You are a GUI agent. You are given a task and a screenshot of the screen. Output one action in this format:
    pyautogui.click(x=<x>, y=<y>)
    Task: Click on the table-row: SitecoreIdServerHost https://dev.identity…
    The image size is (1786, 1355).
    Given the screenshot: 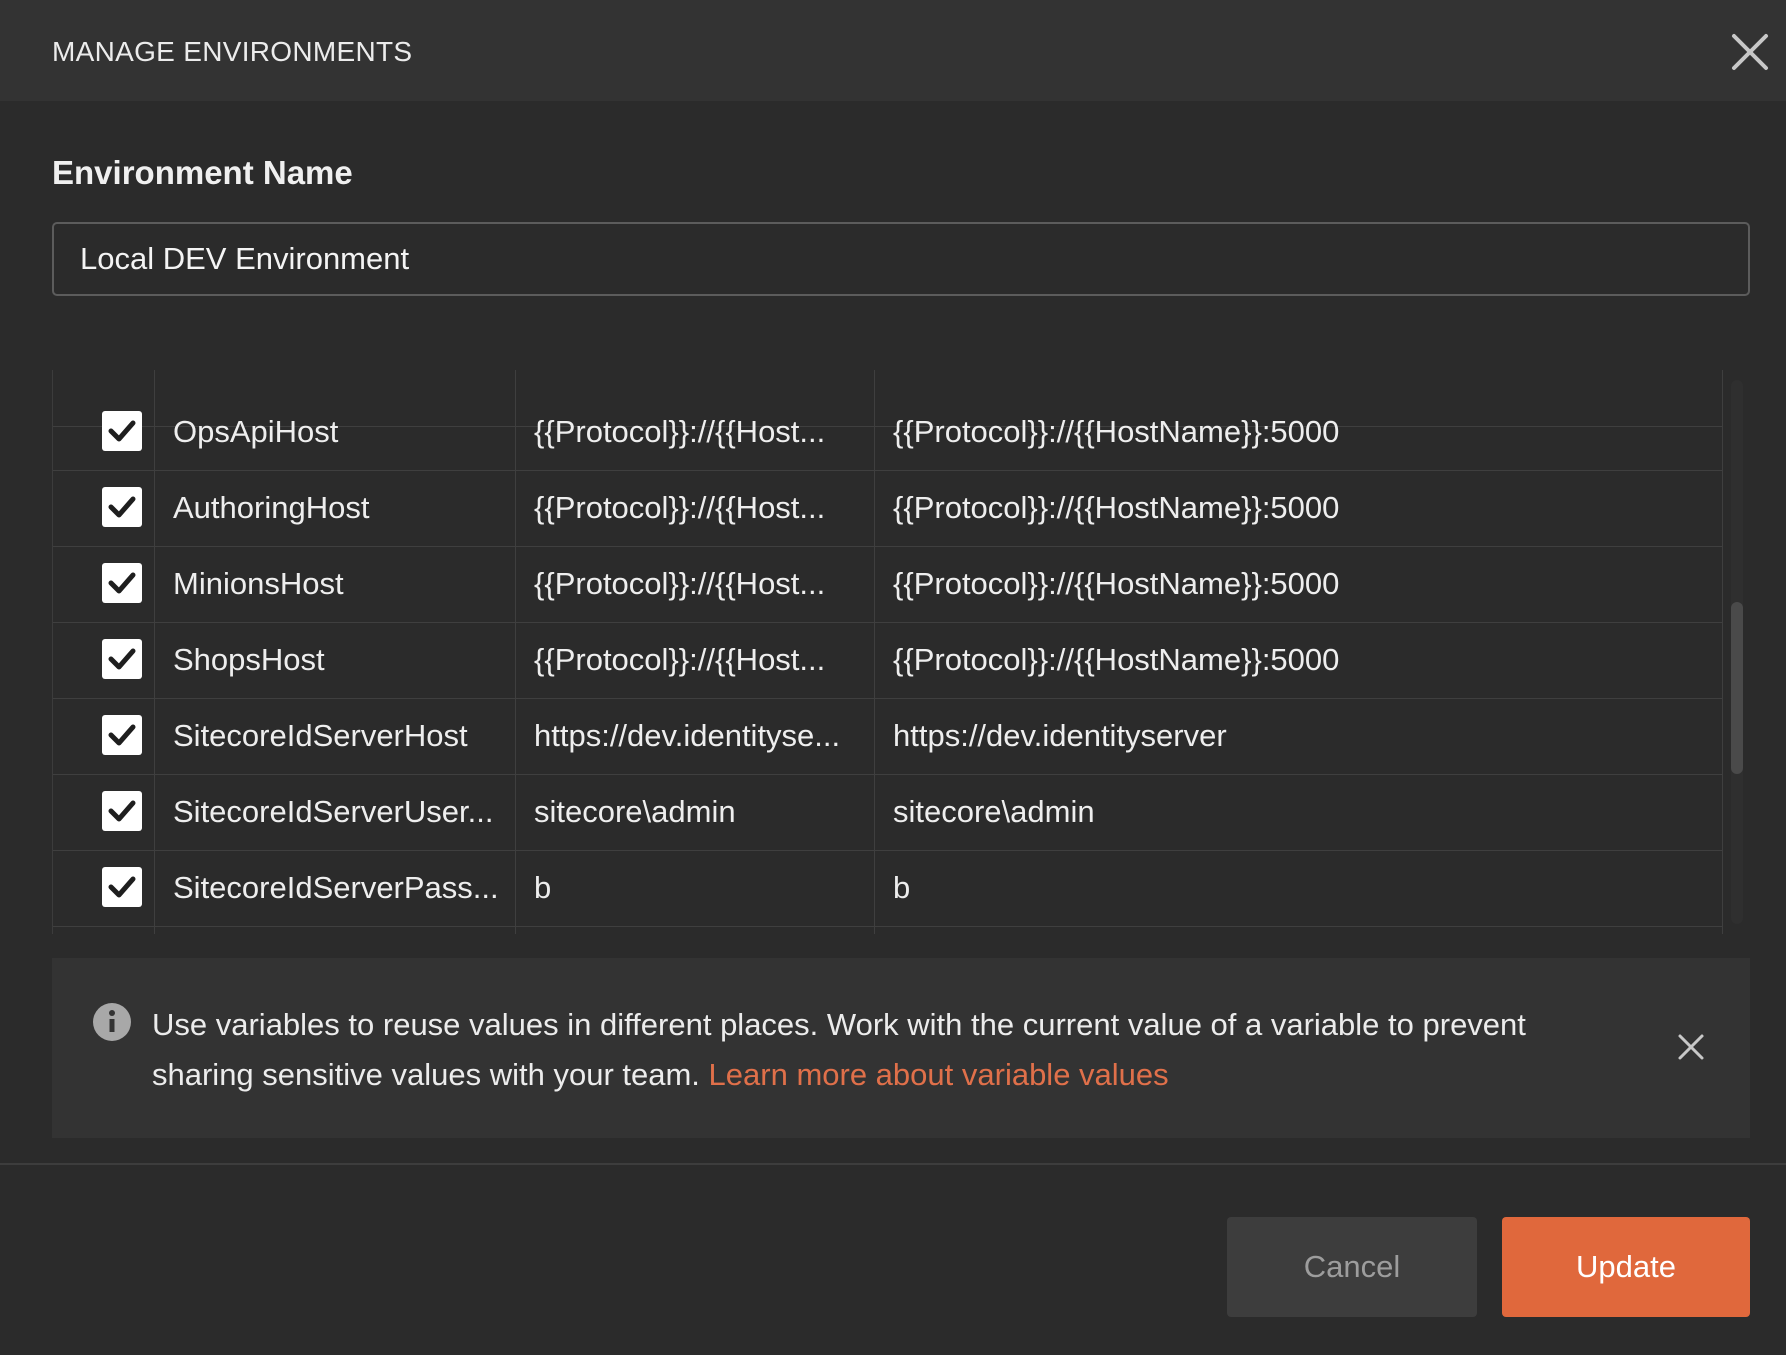 What is the action you would take?
    pyautogui.click(x=888, y=736)
    